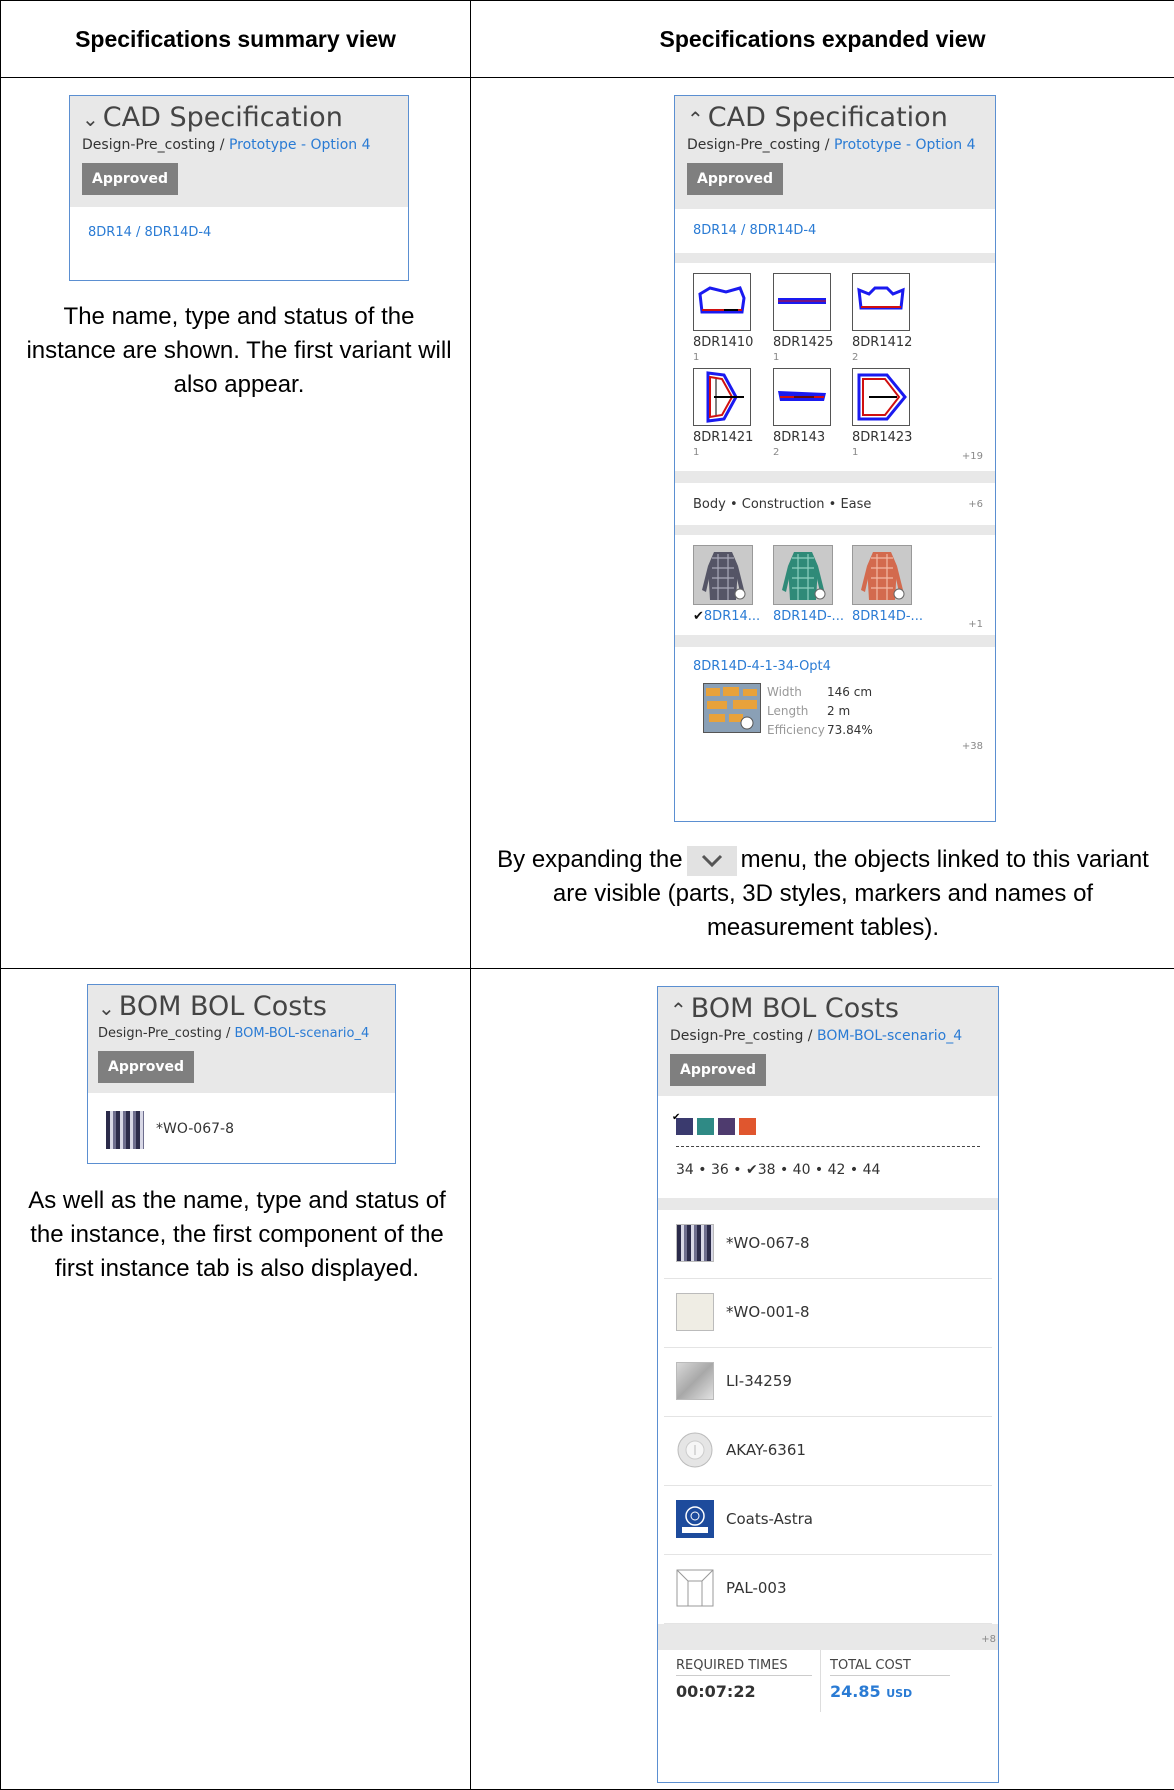 The width and height of the screenshot is (1174, 1790). I want to click on total-cost-label: TOTAL COST, so click(890, 1667).